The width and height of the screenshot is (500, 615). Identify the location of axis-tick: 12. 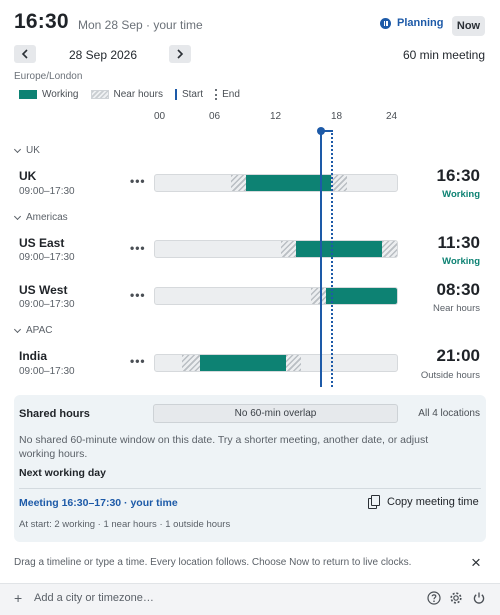
(276, 116).